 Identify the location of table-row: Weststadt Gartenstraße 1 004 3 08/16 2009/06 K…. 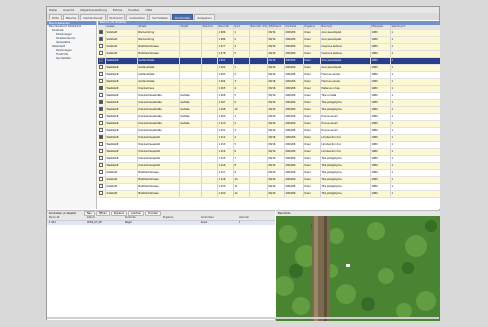
(269, 82).